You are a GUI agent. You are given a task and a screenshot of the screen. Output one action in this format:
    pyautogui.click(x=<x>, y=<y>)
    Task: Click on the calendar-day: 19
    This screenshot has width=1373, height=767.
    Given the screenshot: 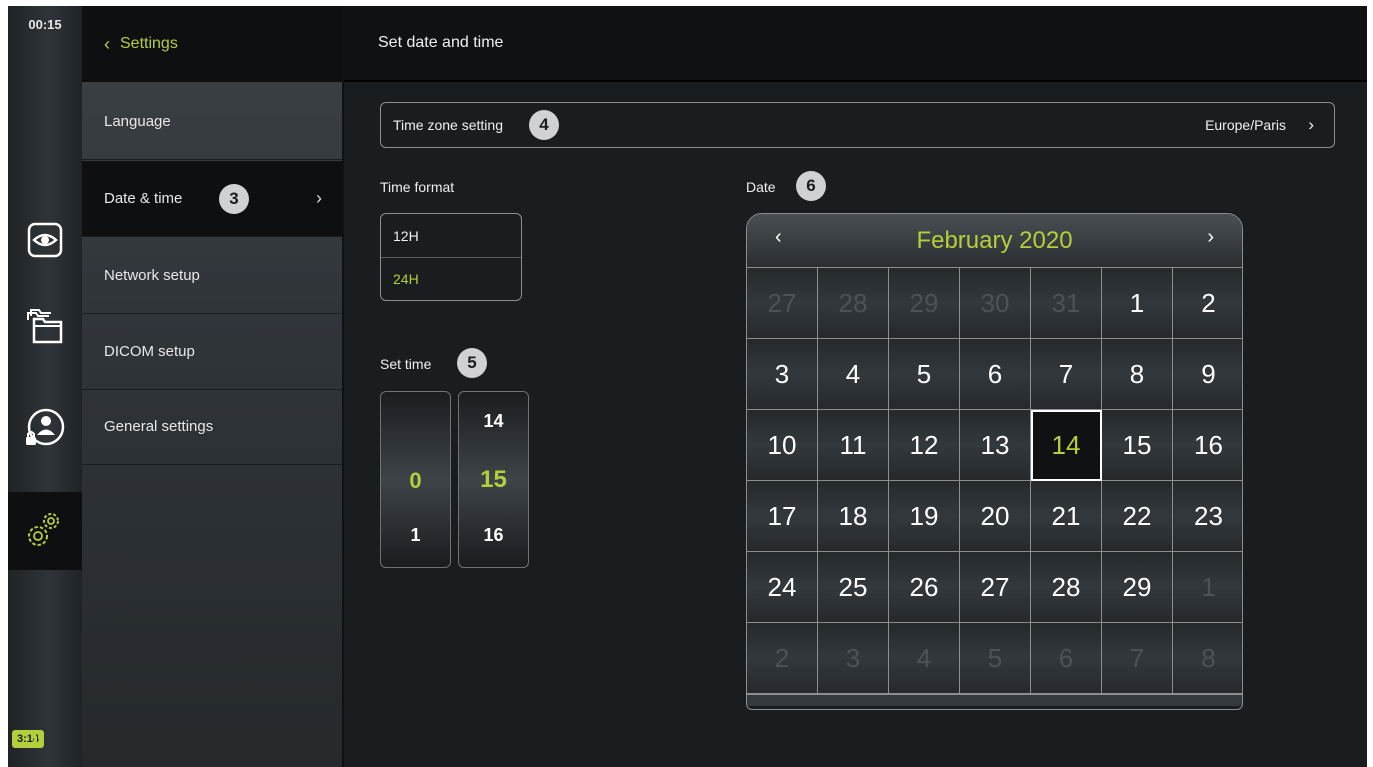 What is the action you would take?
    pyautogui.click(x=924, y=516)
    